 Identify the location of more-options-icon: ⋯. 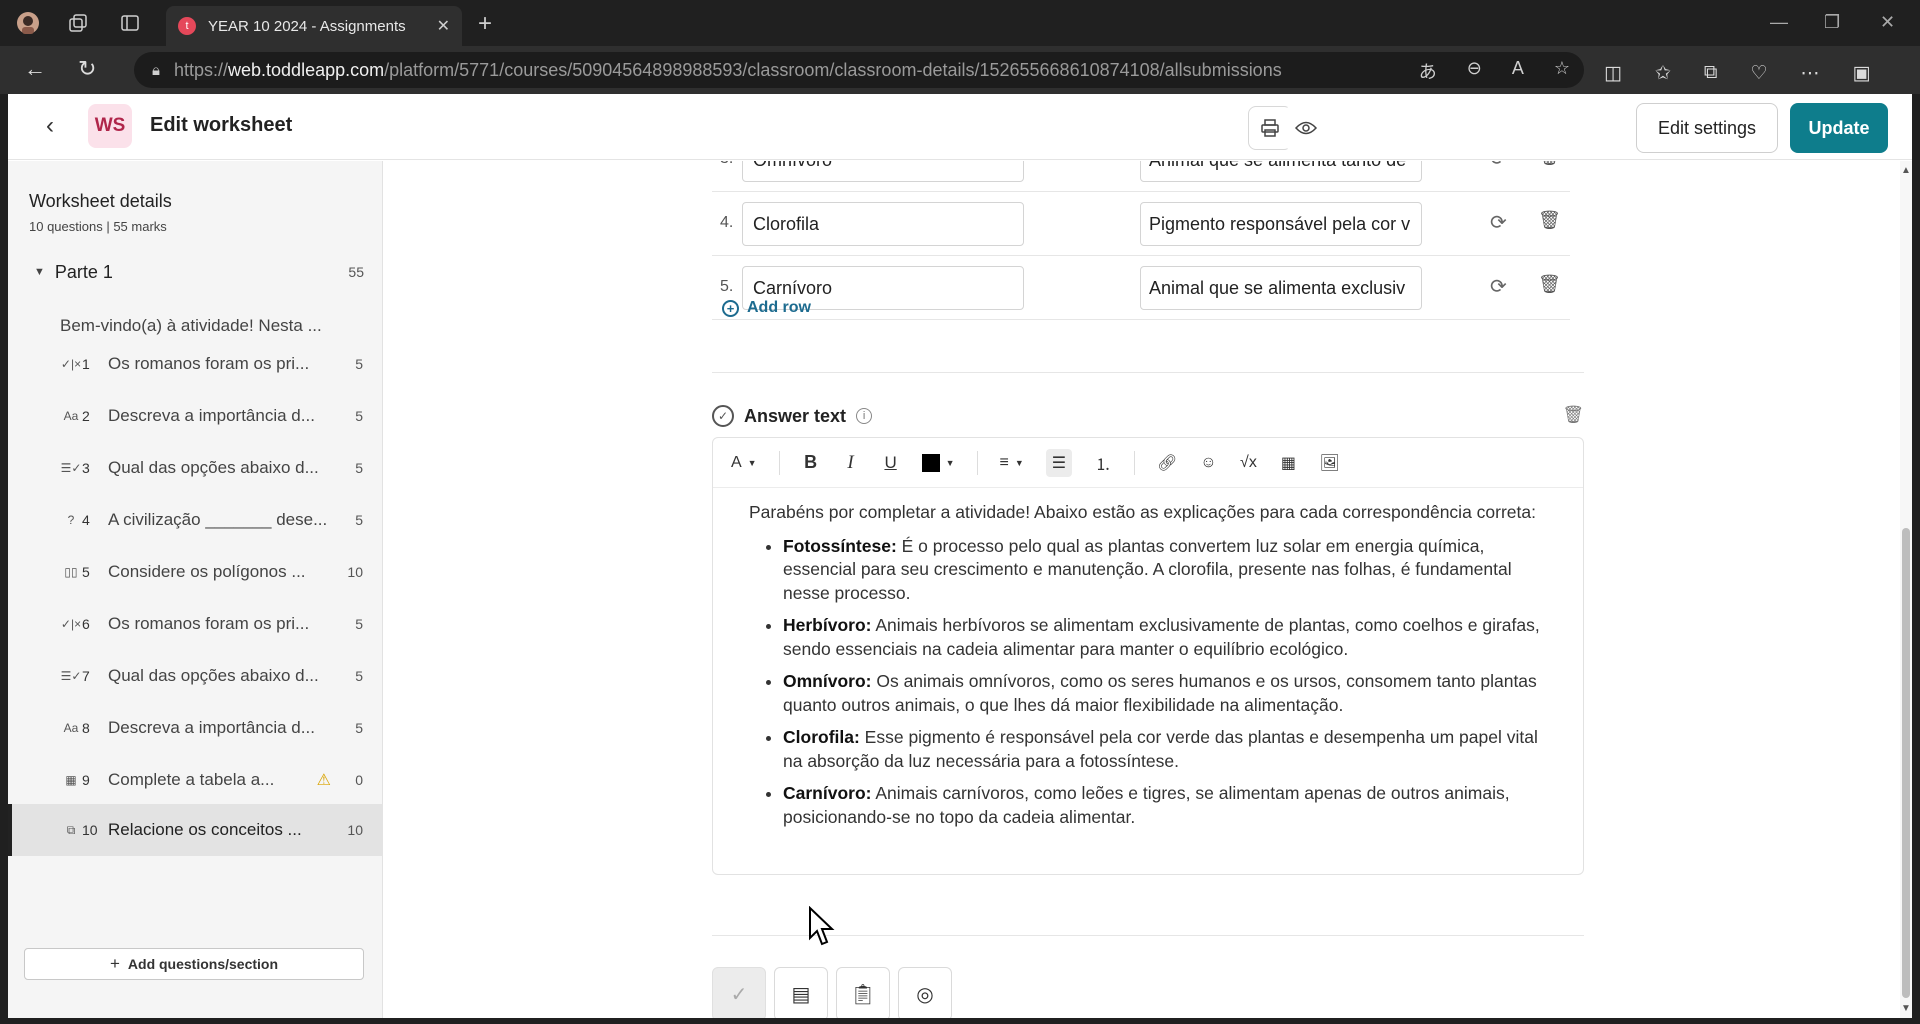
(1810, 73).